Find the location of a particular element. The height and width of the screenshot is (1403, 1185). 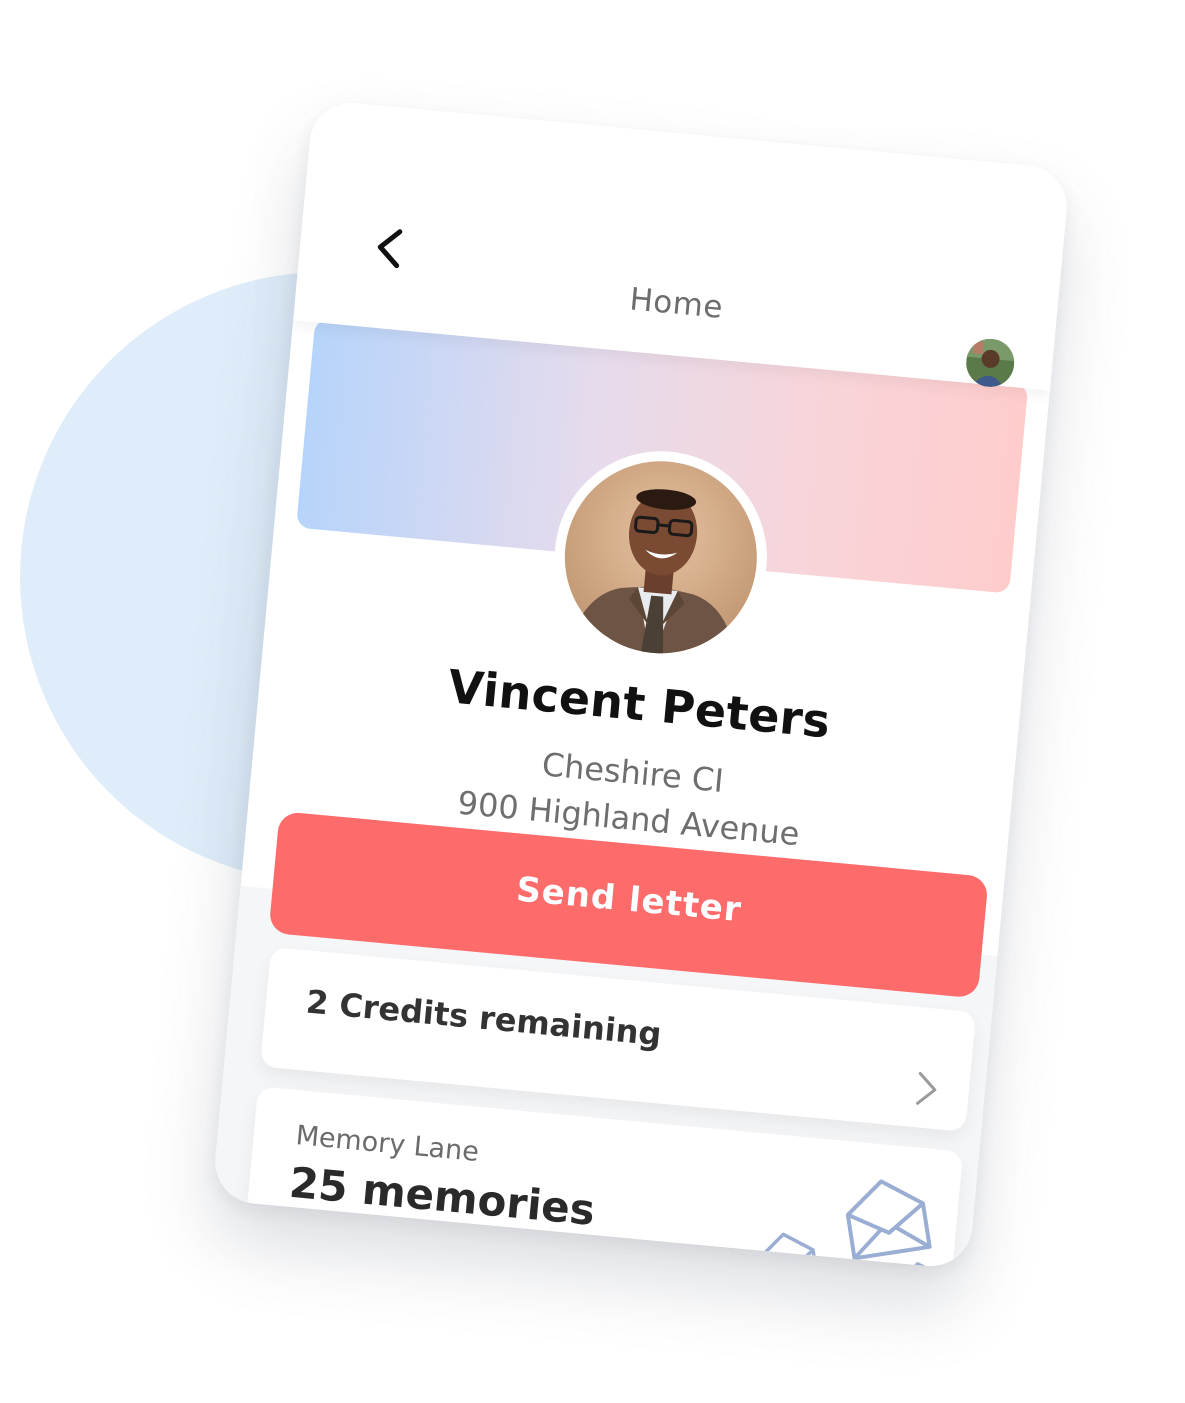

profile-photo is located at coordinates (661, 557).